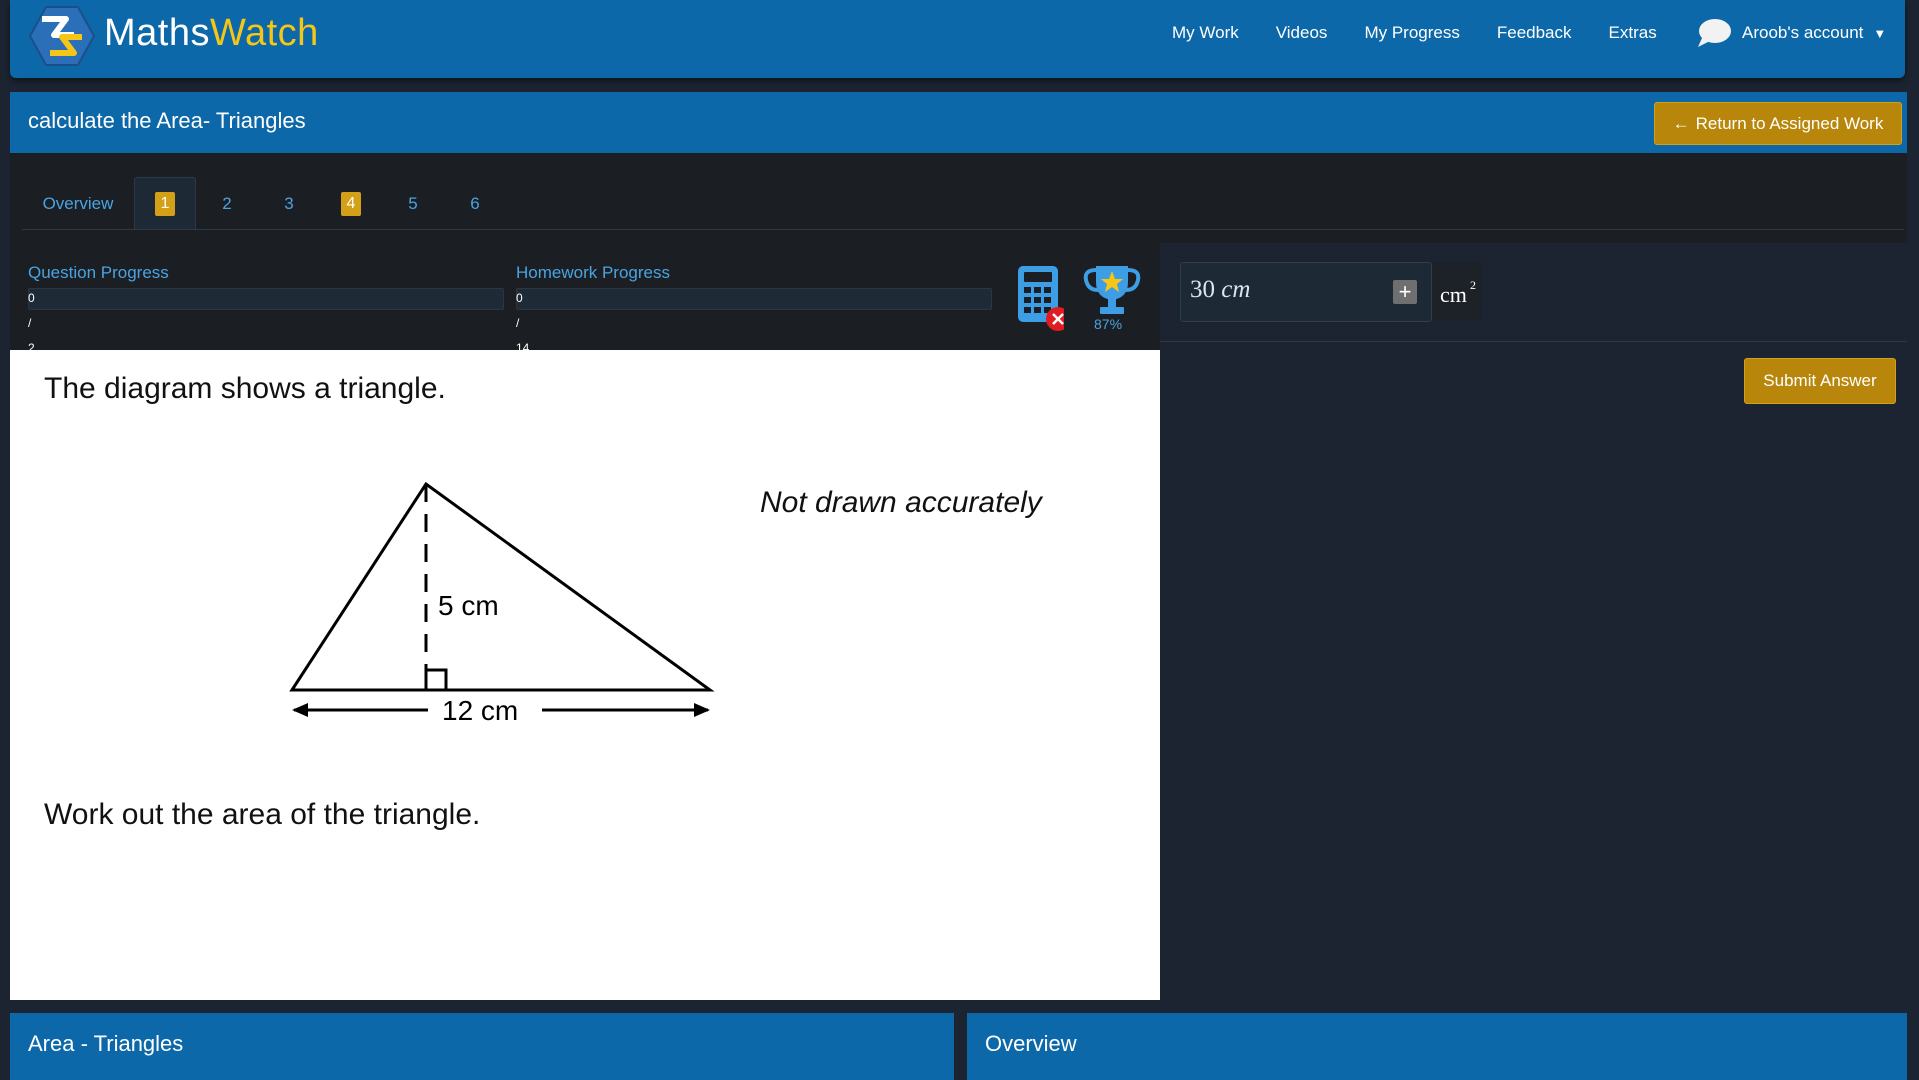  What do you see at coordinates (436, 680) in the screenshot?
I see `right-angle-marker` at bounding box center [436, 680].